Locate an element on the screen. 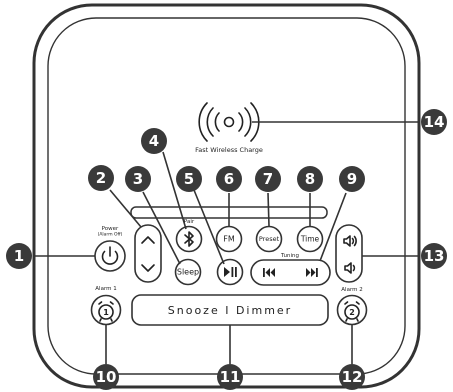  svg-text: 8 is located at coordinates (310, 179).